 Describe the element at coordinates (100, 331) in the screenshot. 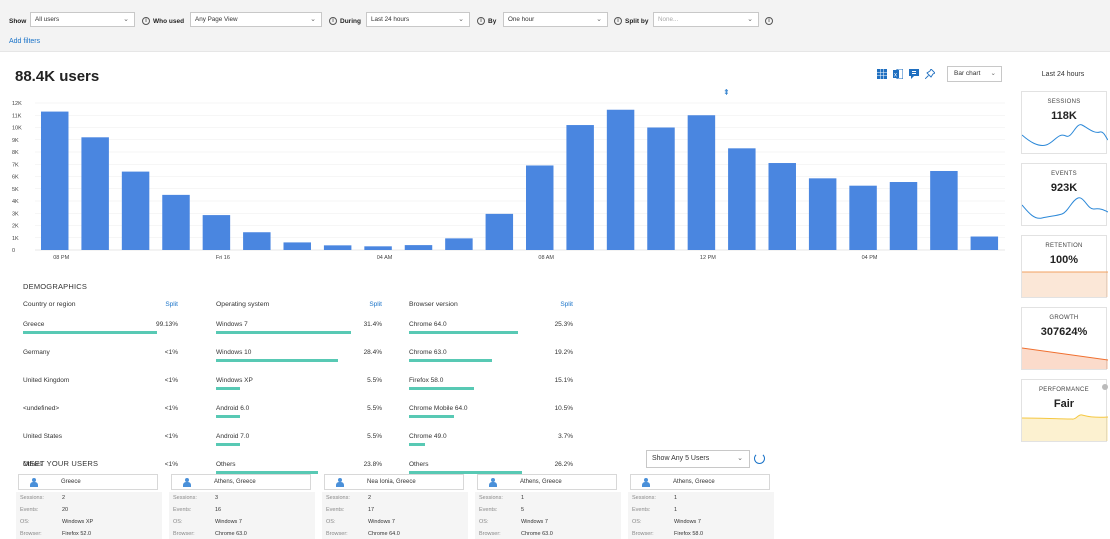

I see `demographics-row: Greece 99.13%` at that location.